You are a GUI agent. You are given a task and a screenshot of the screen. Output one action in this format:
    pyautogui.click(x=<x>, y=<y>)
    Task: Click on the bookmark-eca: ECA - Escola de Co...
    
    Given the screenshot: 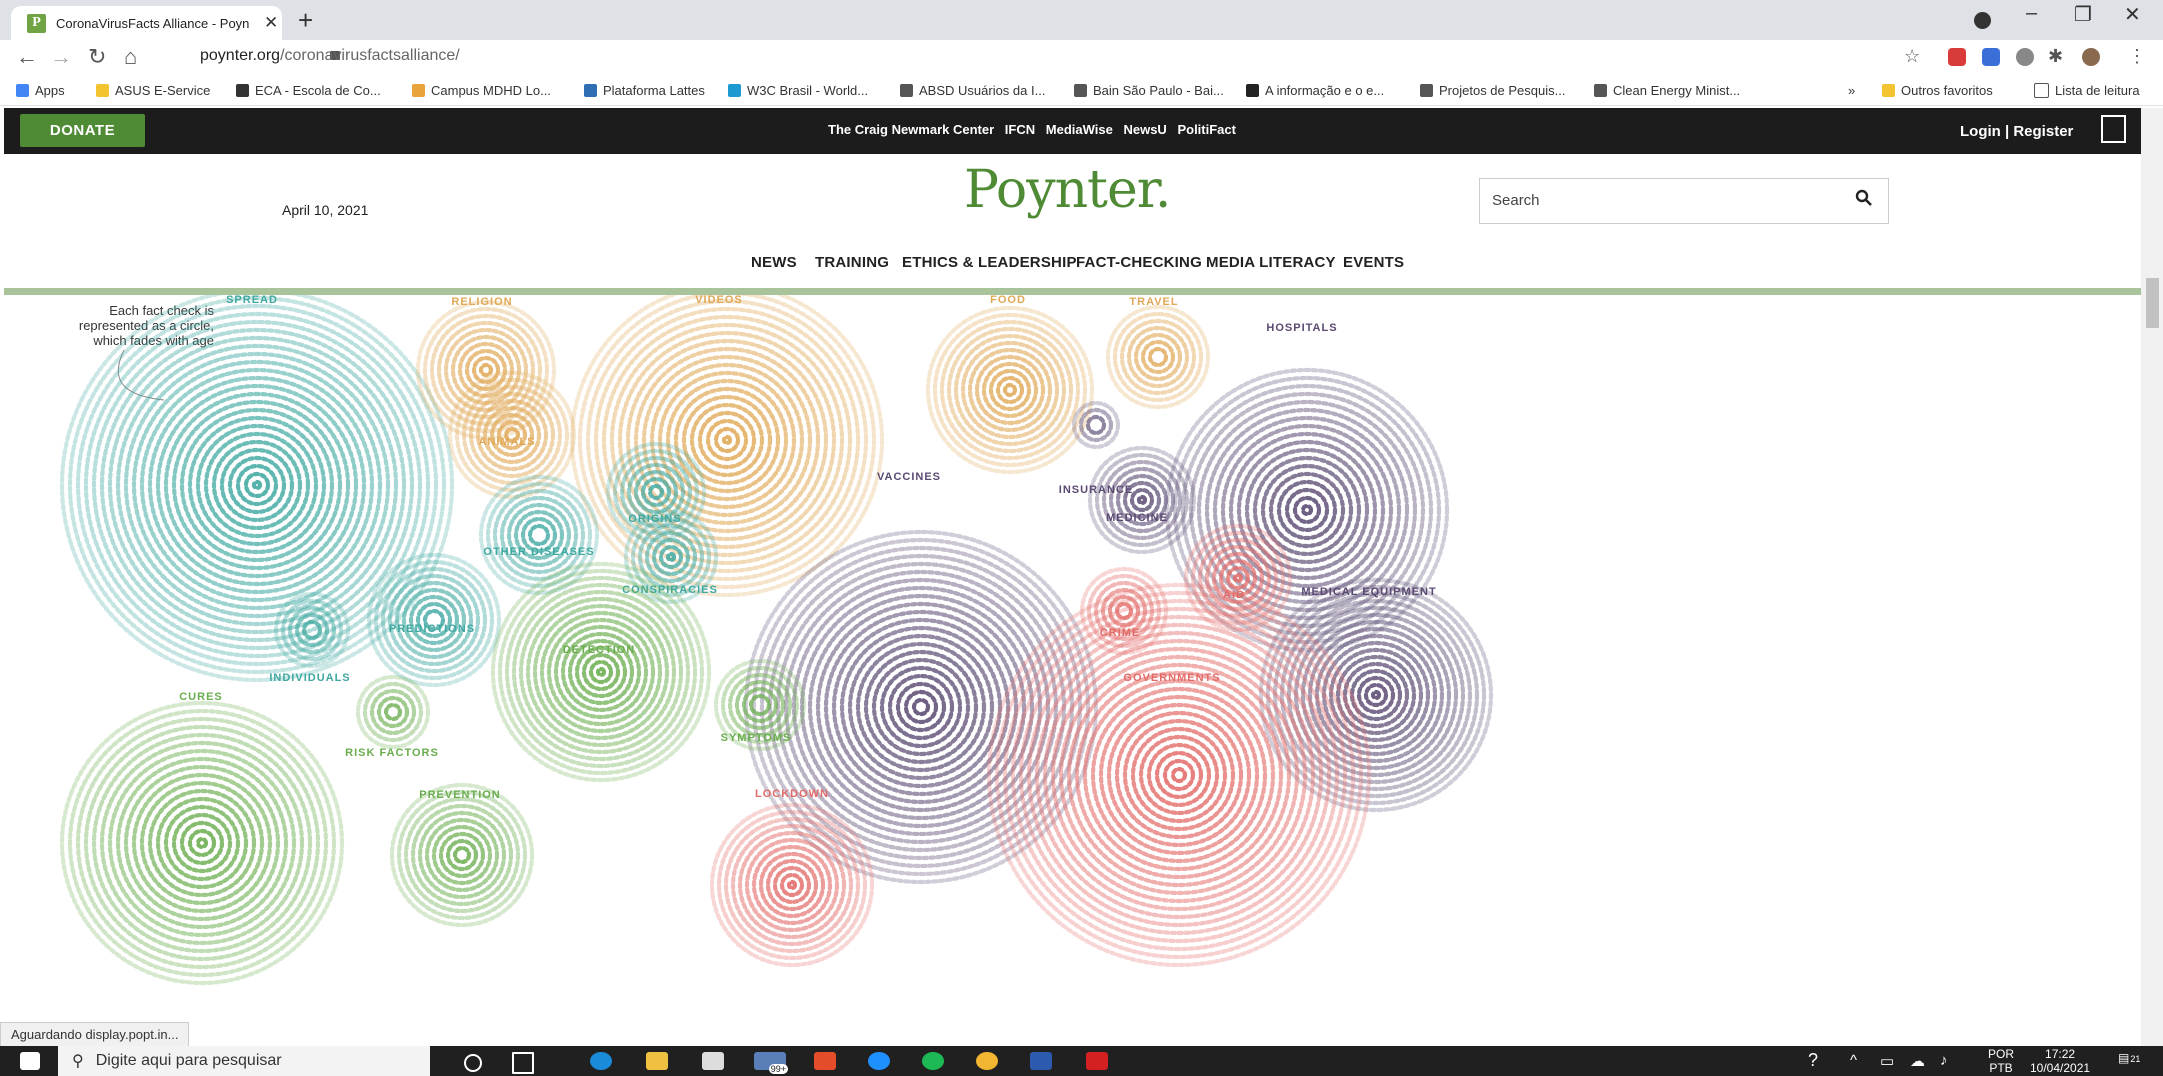 What is the action you would take?
    pyautogui.click(x=308, y=90)
    